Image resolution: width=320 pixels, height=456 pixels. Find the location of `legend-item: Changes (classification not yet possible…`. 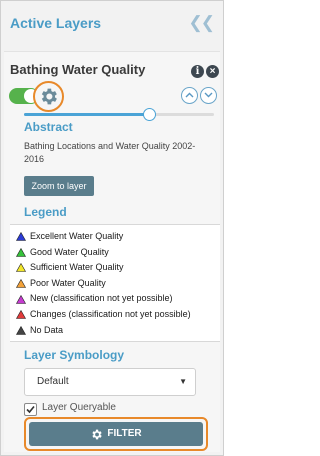

legend-item: Changes (classification not yet possible… is located at coordinates (103, 314).